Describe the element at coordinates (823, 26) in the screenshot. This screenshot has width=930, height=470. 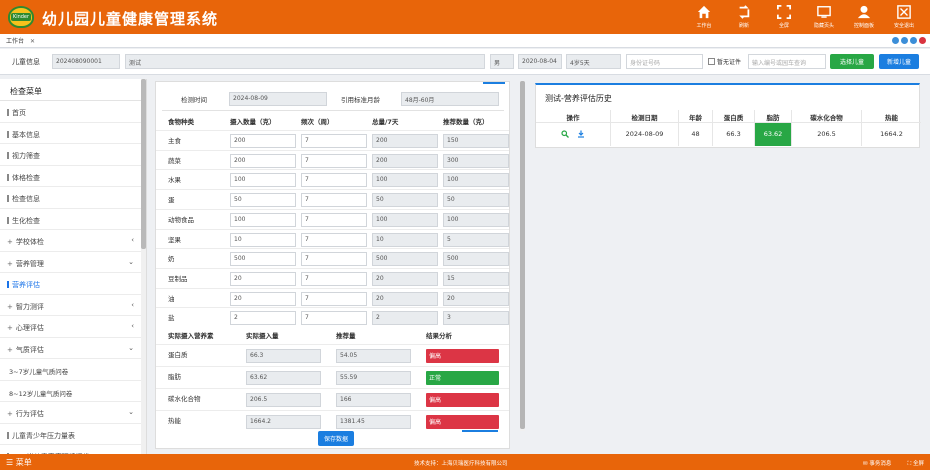
I see `hide-header-label: 隐藏页头` at that location.